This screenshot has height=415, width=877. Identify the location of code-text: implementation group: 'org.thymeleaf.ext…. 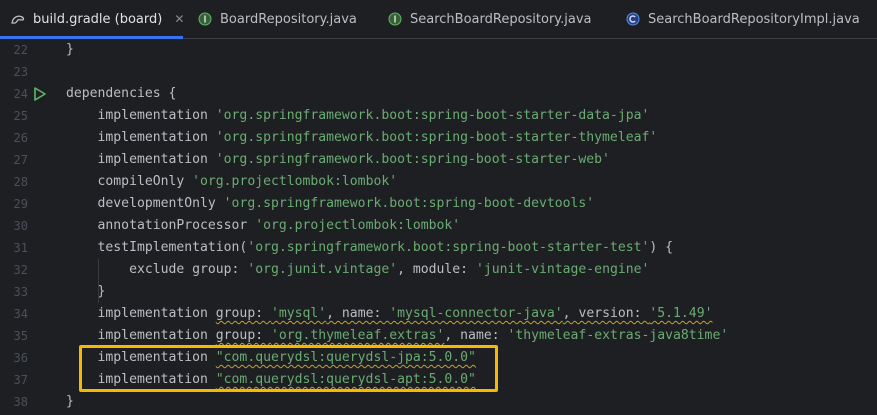
(397, 336).